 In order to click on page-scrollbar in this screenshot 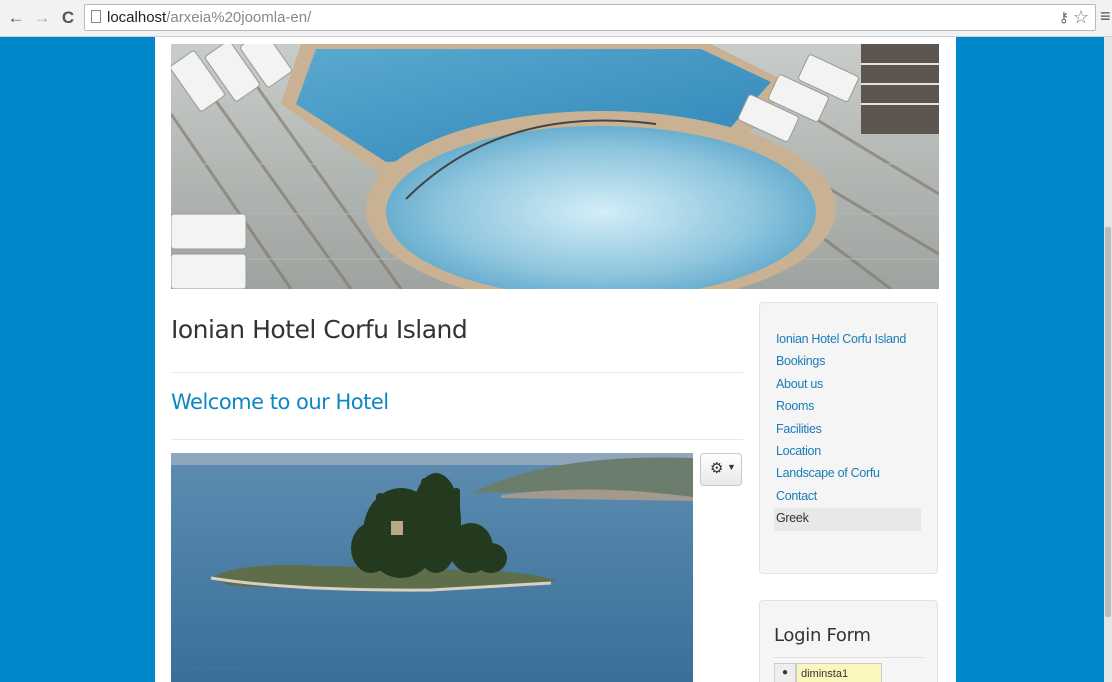, I will do `click(1108, 359)`.